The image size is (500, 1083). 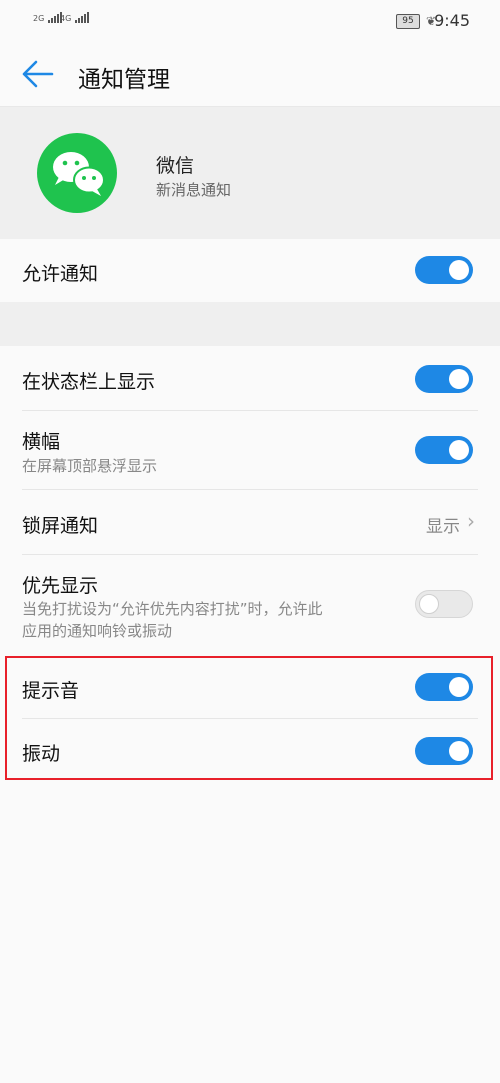 I want to click on back-button, so click(x=38, y=74).